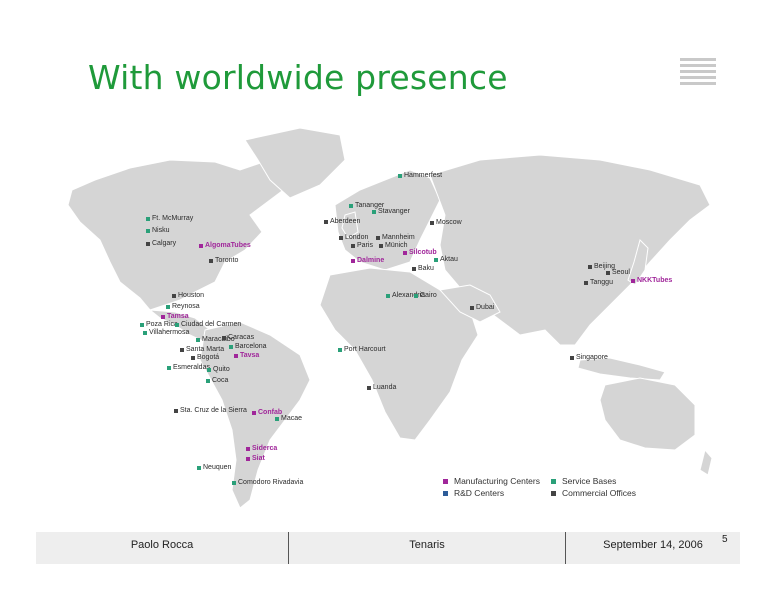 The image size is (776, 600). What do you see at coordinates (270, 412) in the screenshot?
I see `location-label: Confab` at bounding box center [270, 412].